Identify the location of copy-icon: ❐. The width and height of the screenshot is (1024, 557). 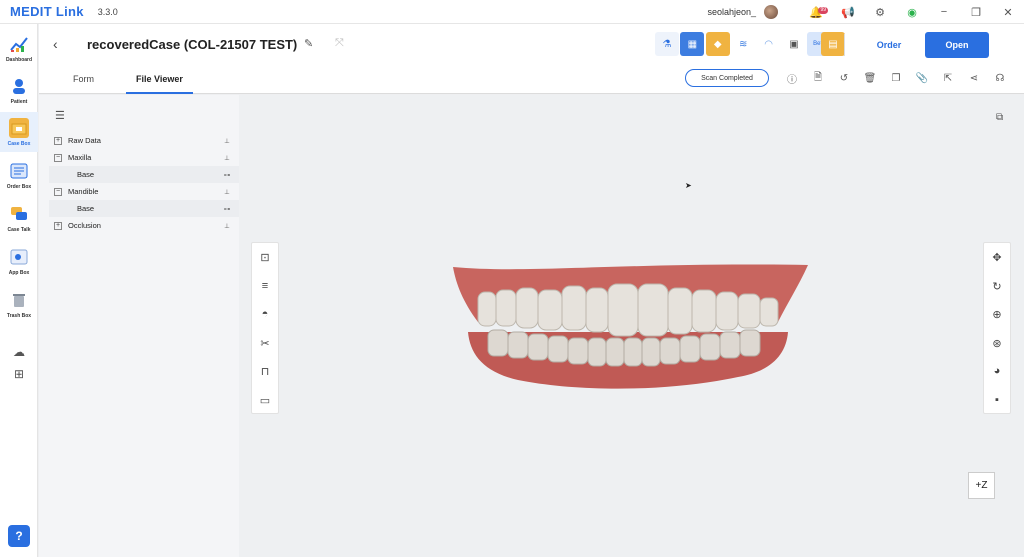
(896, 78).